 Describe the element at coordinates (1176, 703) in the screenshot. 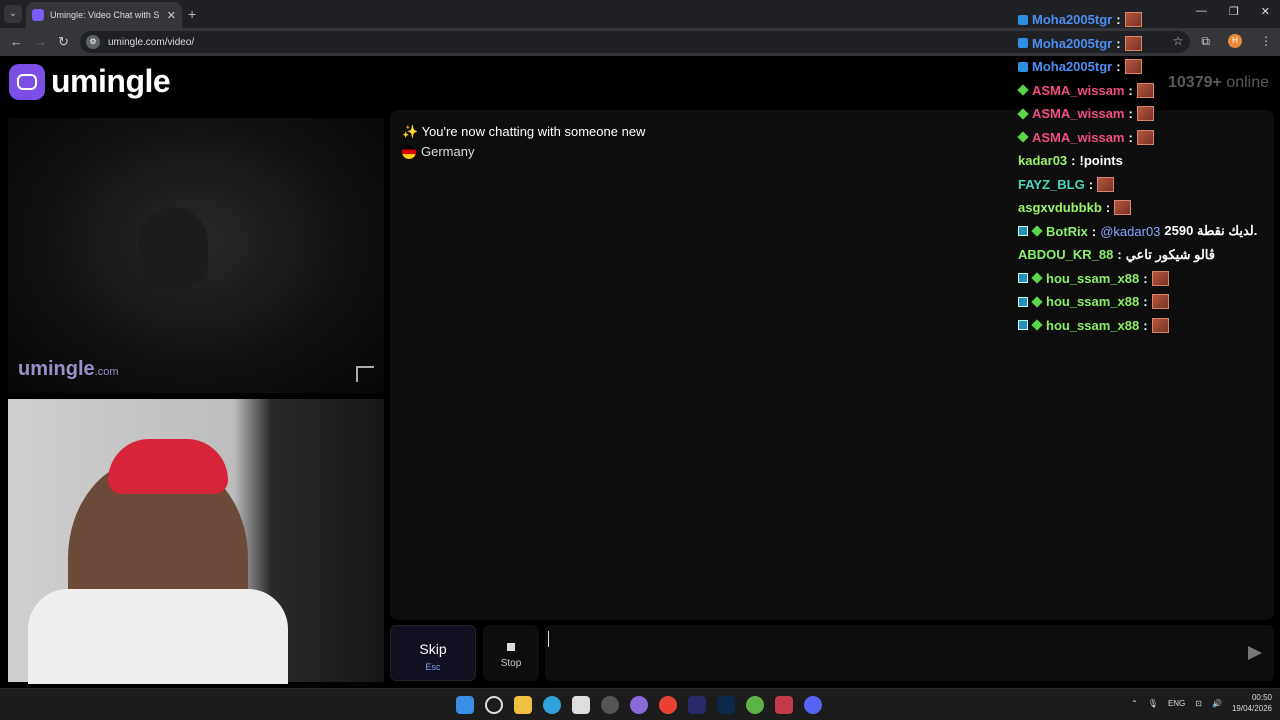

I see `language-indicator: ENG` at that location.